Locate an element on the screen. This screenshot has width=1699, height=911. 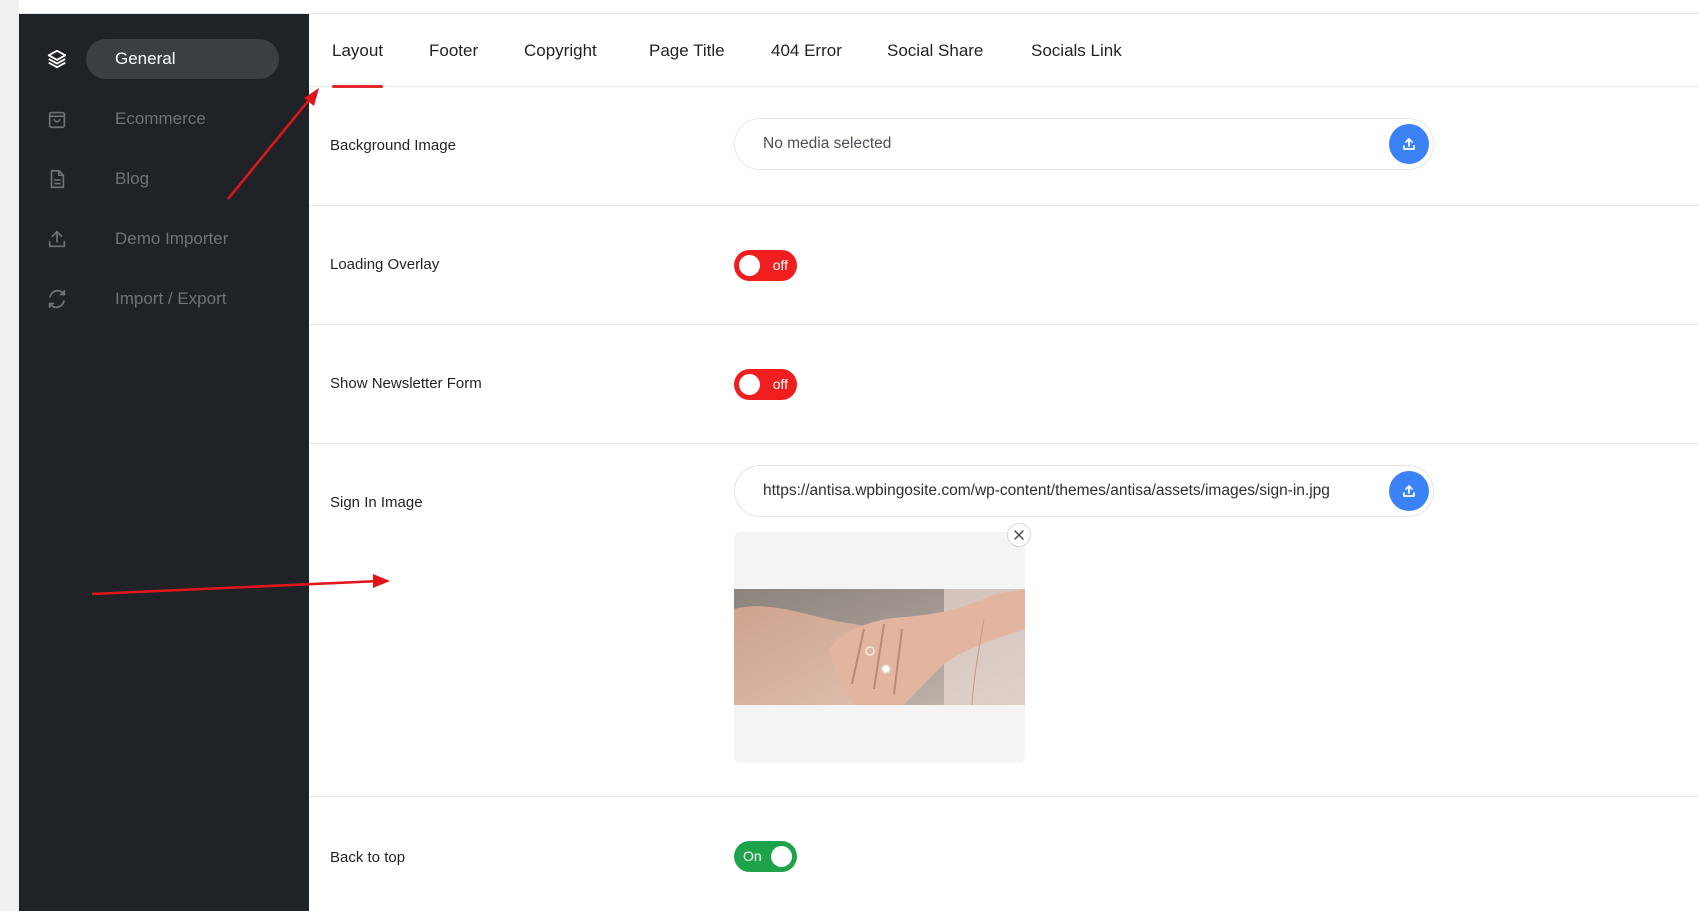
tab-socials-link: Socials Link is located at coordinates (1076, 50).